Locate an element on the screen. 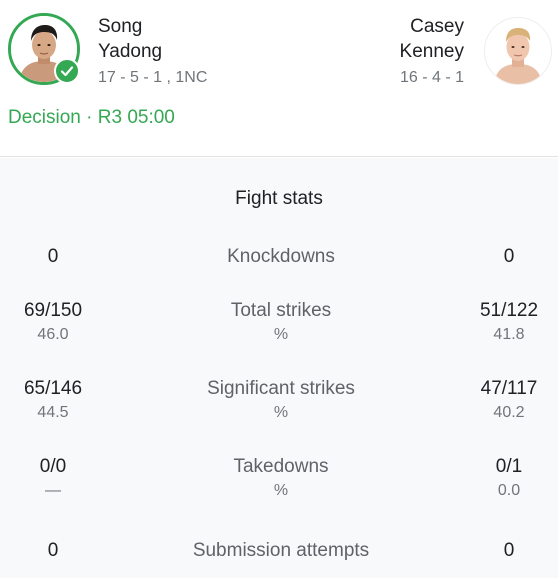  stat-right: 0/1 0.0 is located at coordinates (507, 478).